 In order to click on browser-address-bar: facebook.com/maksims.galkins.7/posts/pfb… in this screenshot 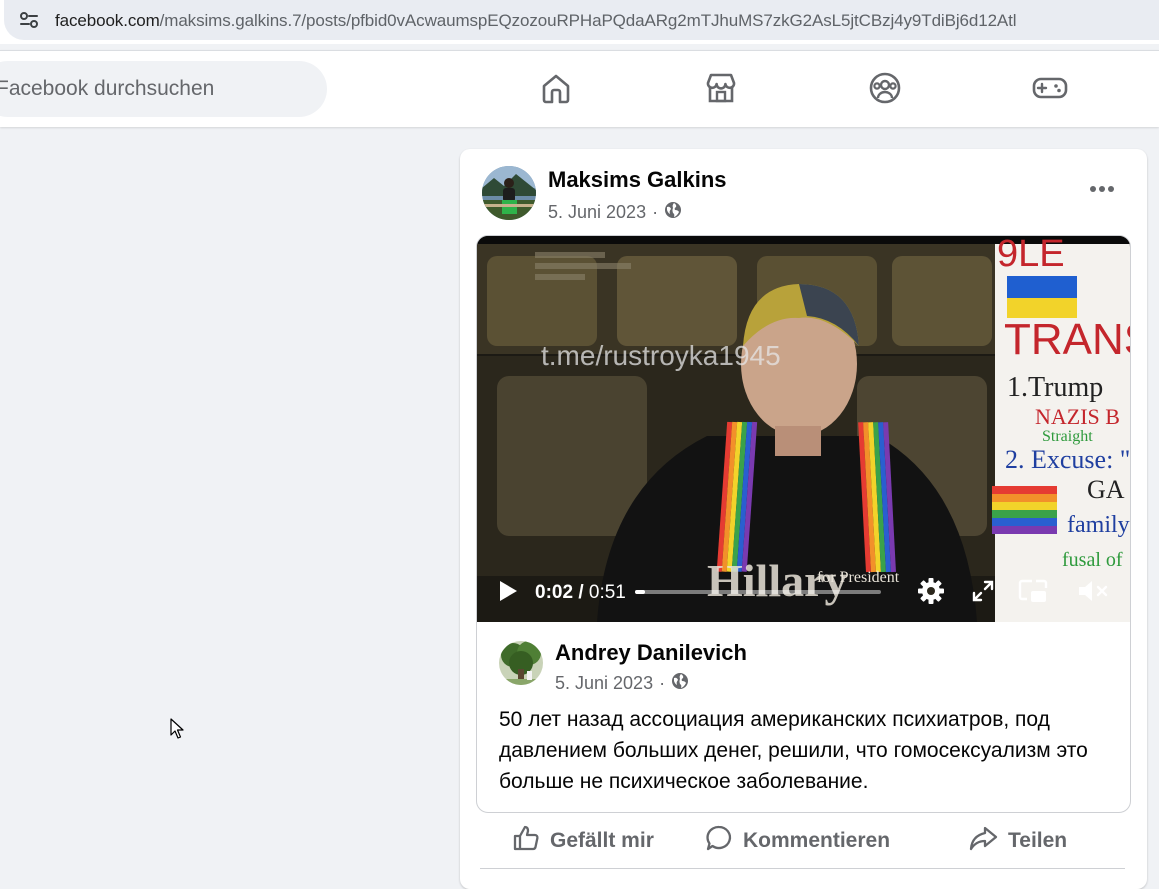, I will do `click(579, 22)`.